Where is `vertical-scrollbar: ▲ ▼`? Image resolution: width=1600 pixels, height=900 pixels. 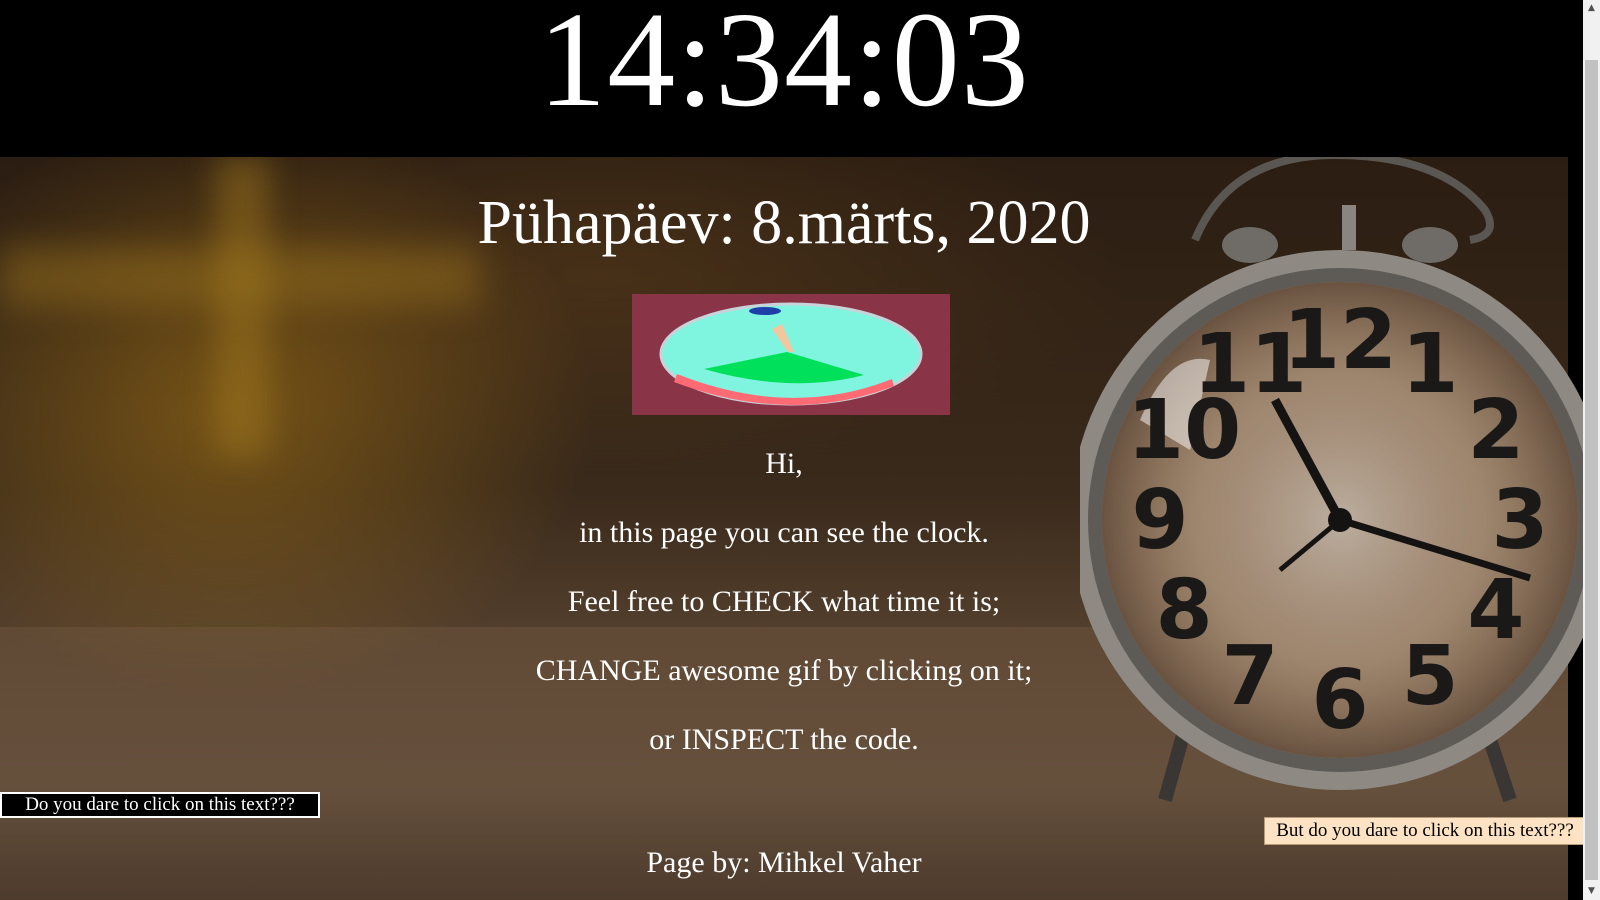 vertical-scrollbar: ▲ ▼ is located at coordinates (1591, 450).